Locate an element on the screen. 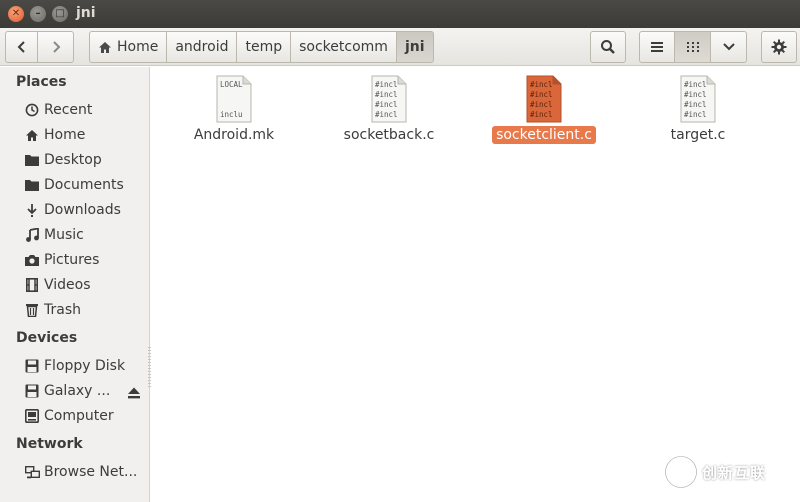 The height and width of the screenshot is (502, 800). sidebar-item-music: Music is located at coordinates (85, 235).